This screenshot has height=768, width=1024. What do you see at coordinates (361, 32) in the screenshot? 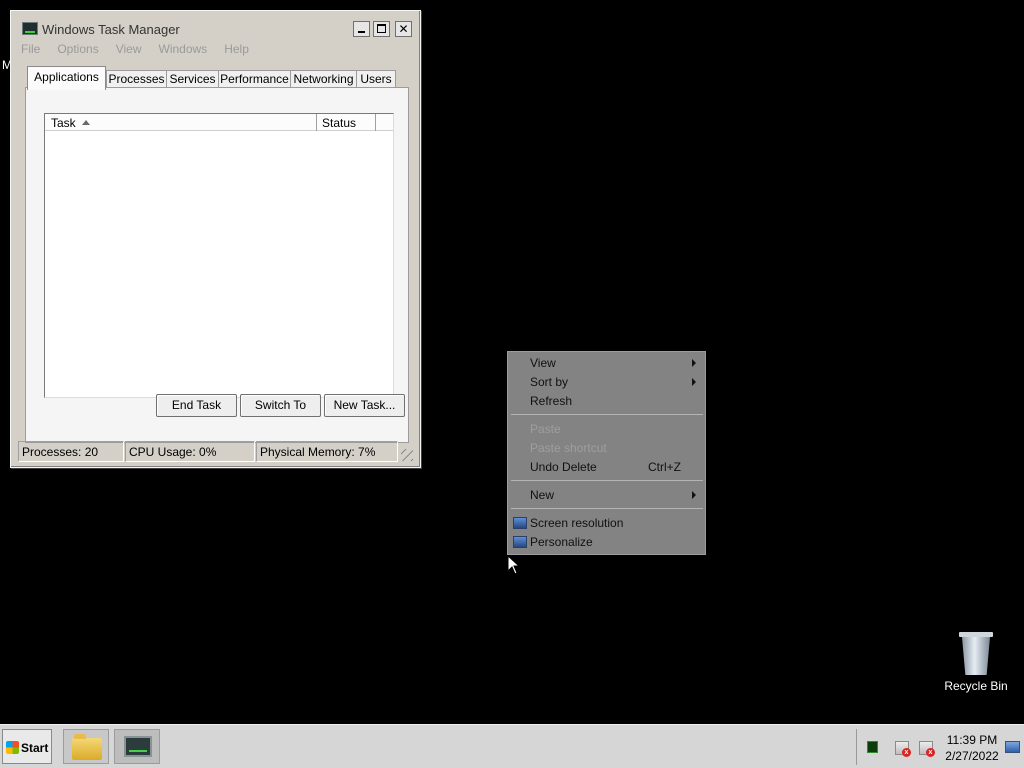
I see `minimize-icon` at bounding box center [361, 32].